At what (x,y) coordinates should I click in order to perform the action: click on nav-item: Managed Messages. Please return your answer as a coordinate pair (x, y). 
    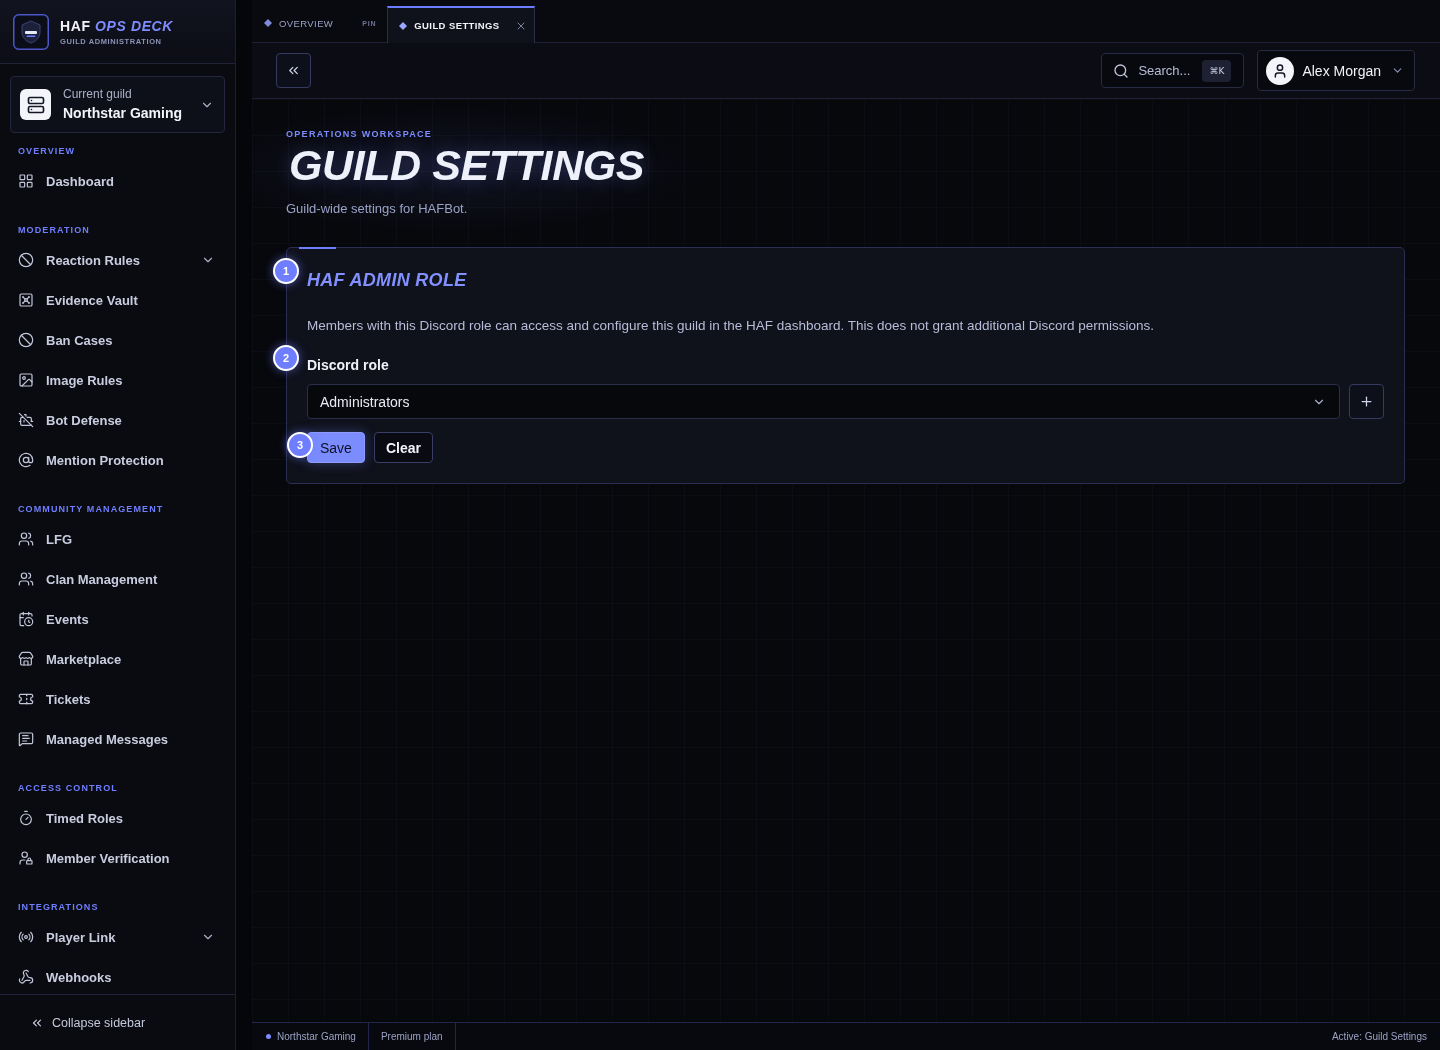
    Looking at the image, I should click on (117, 739).